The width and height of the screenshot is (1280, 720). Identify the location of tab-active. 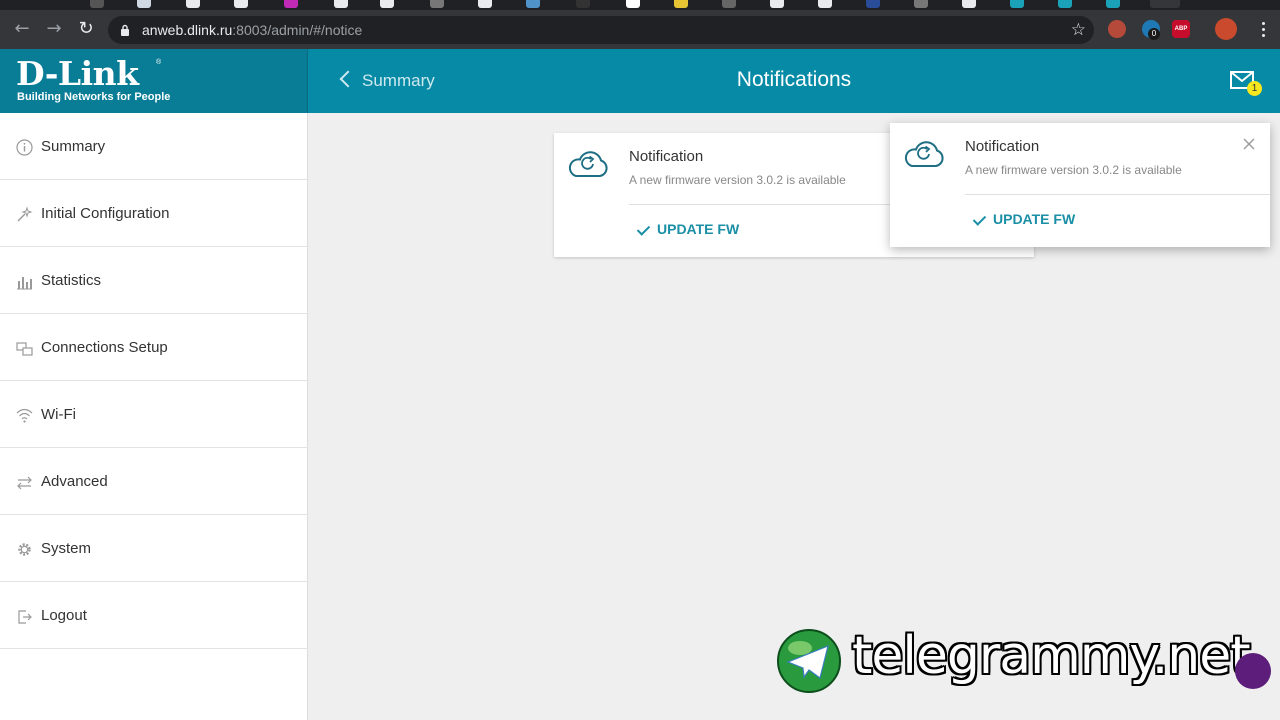
(1165, 4).